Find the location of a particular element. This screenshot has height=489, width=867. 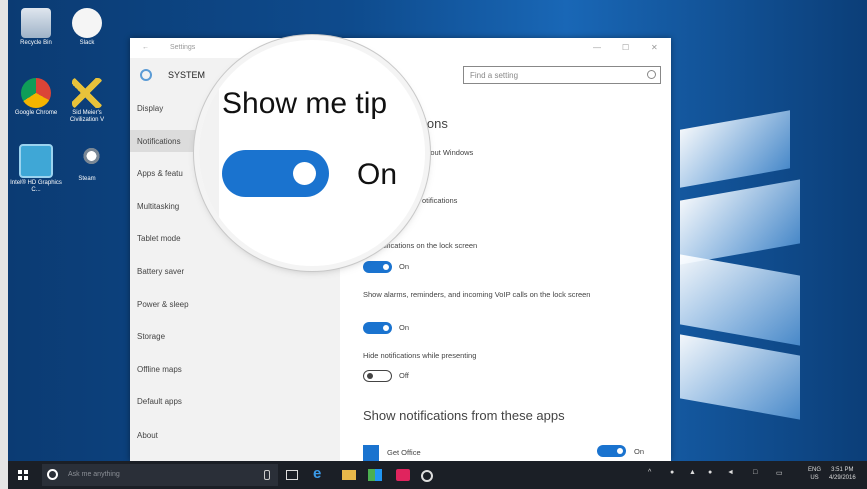

region-code: US is located at coordinates (814, 478).